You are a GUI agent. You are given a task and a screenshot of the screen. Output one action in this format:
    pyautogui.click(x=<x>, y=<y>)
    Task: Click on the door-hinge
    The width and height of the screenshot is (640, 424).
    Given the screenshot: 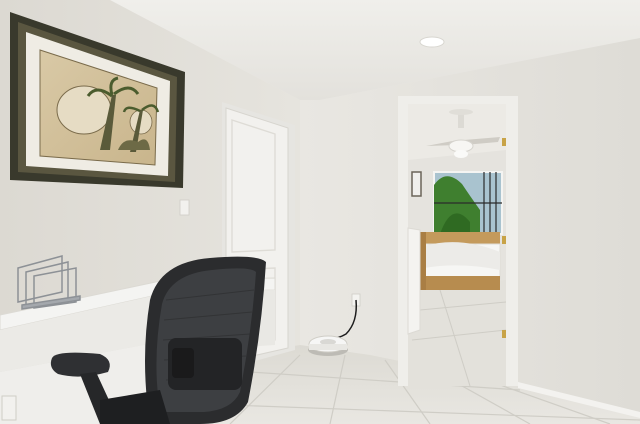 What is the action you would take?
    pyautogui.click(x=504, y=240)
    